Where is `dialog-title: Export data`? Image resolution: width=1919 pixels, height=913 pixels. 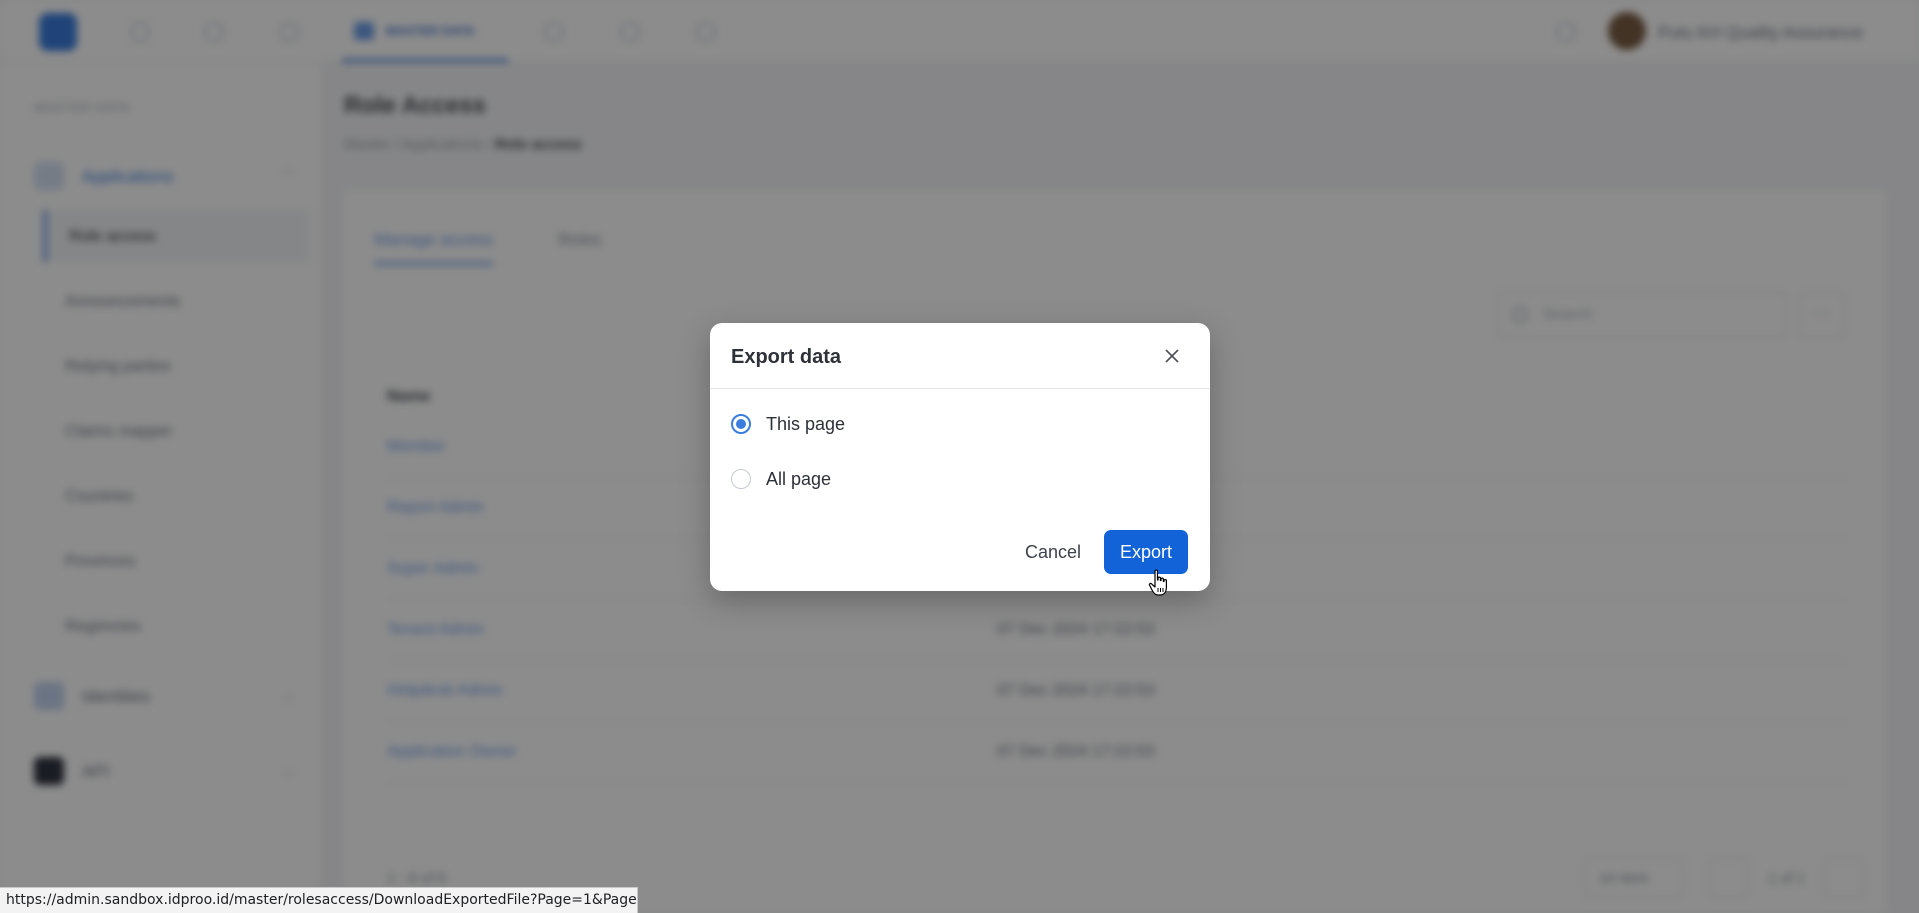 dialog-title: Export data is located at coordinates (786, 357).